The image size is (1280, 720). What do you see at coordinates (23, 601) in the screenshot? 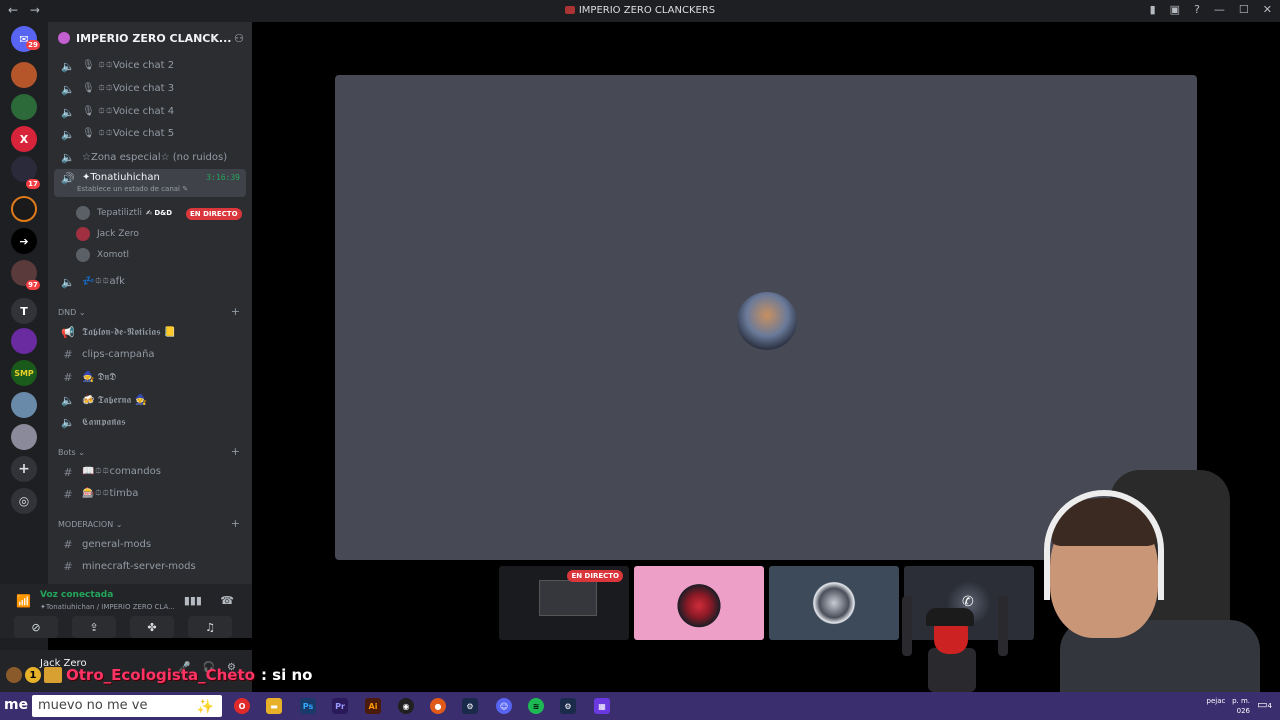
I see `signal-icon: 📶` at bounding box center [23, 601].